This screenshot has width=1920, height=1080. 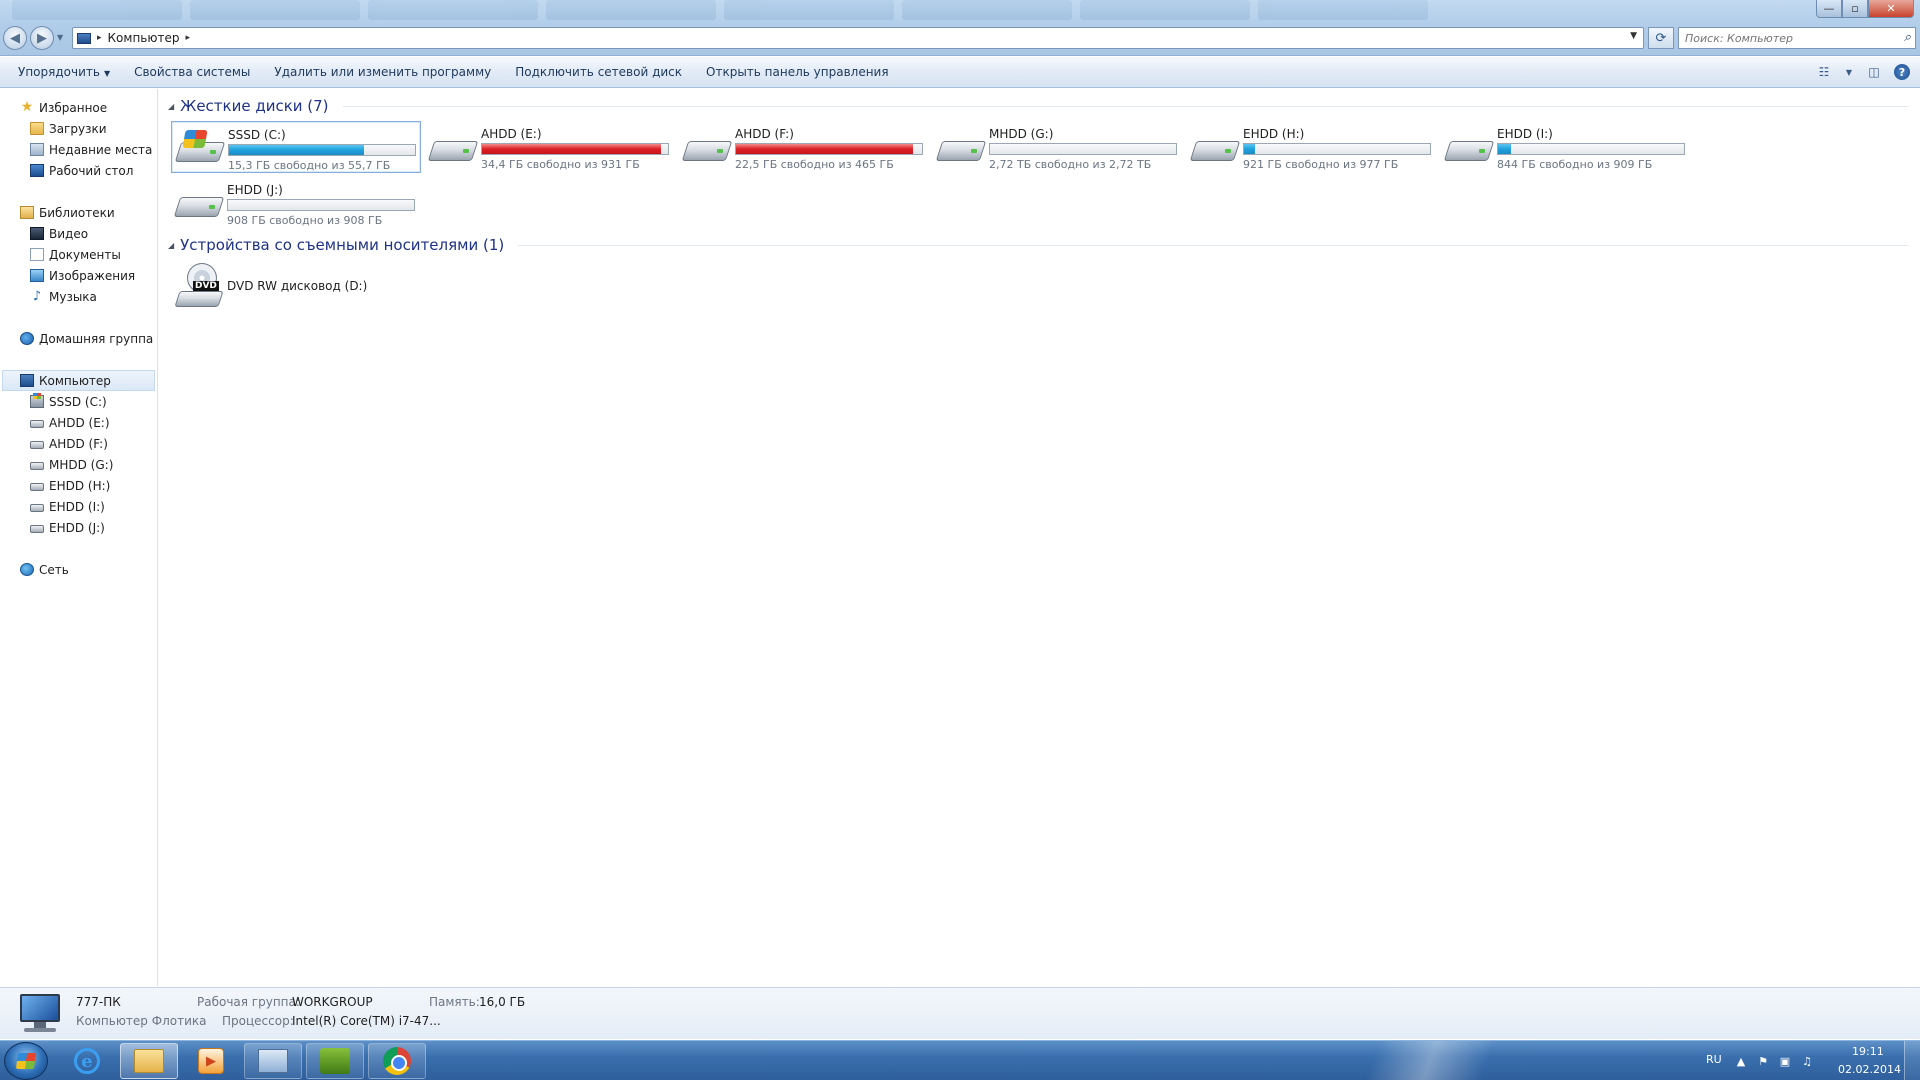 What do you see at coordinates (825, 149) in the screenshot?
I see `drive-usage-fill` at bounding box center [825, 149].